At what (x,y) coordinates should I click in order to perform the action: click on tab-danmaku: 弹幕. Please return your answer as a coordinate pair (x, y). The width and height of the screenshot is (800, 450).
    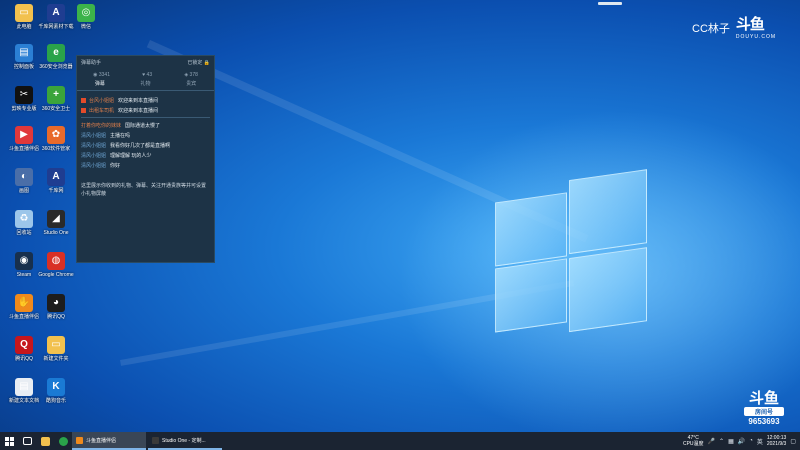
    Looking at the image, I should click on (100, 83).